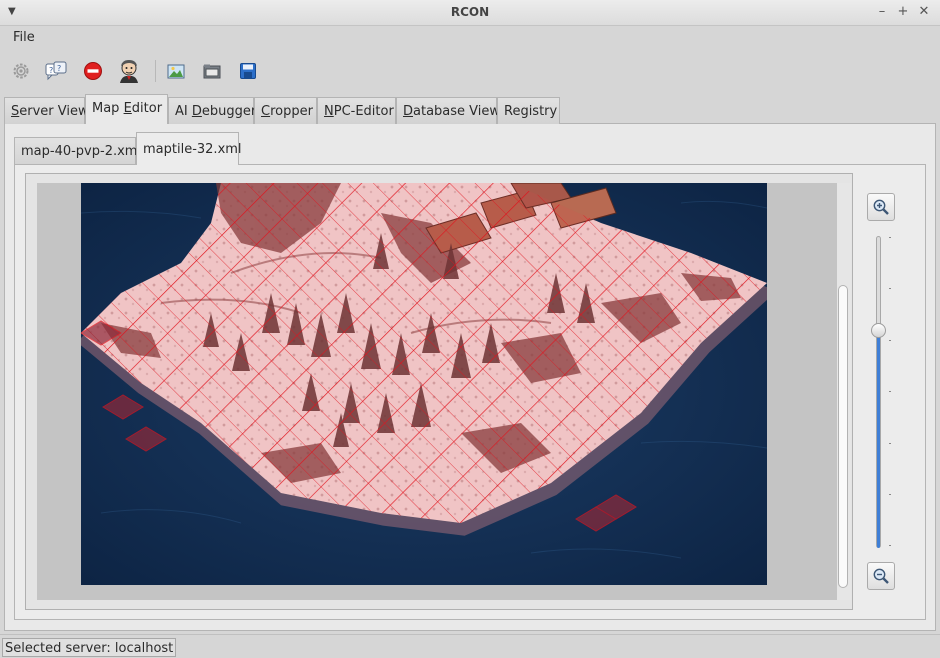  What do you see at coordinates (878, 330) in the screenshot?
I see `zoom-slider-handle` at bounding box center [878, 330].